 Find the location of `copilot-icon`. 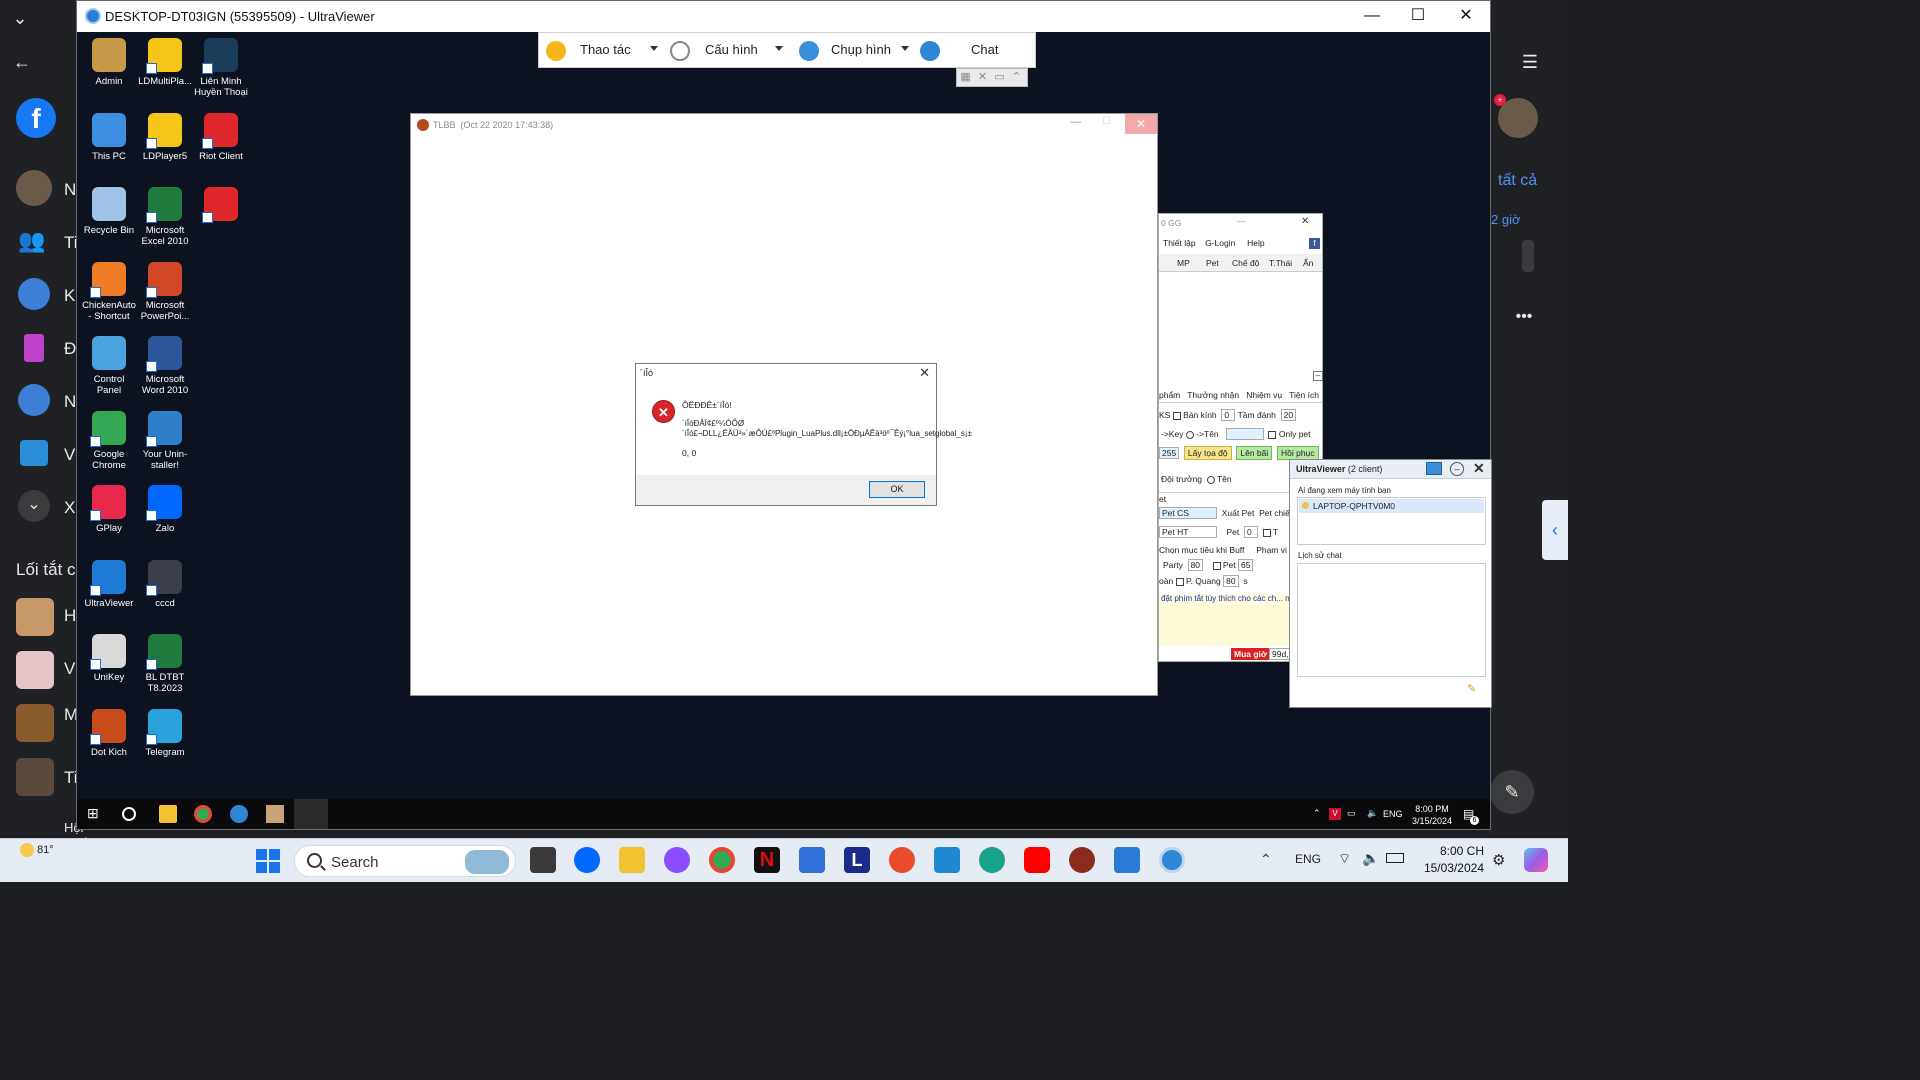

copilot-icon is located at coordinates (1536, 860).